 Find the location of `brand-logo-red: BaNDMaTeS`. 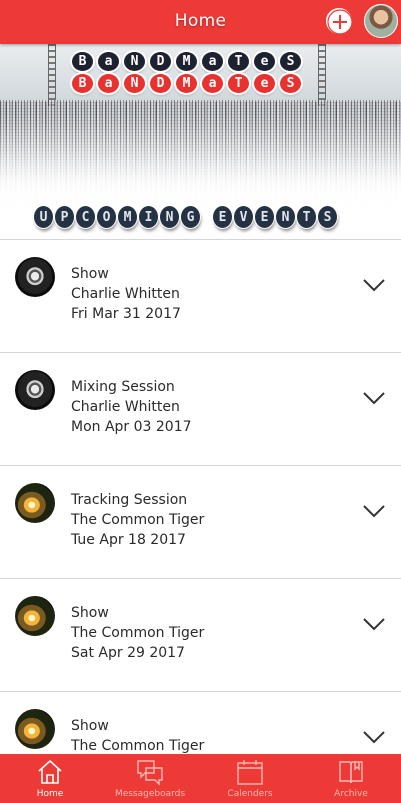

brand-logo-red: BaNDMaTeS is located at coordinates (192, 84).